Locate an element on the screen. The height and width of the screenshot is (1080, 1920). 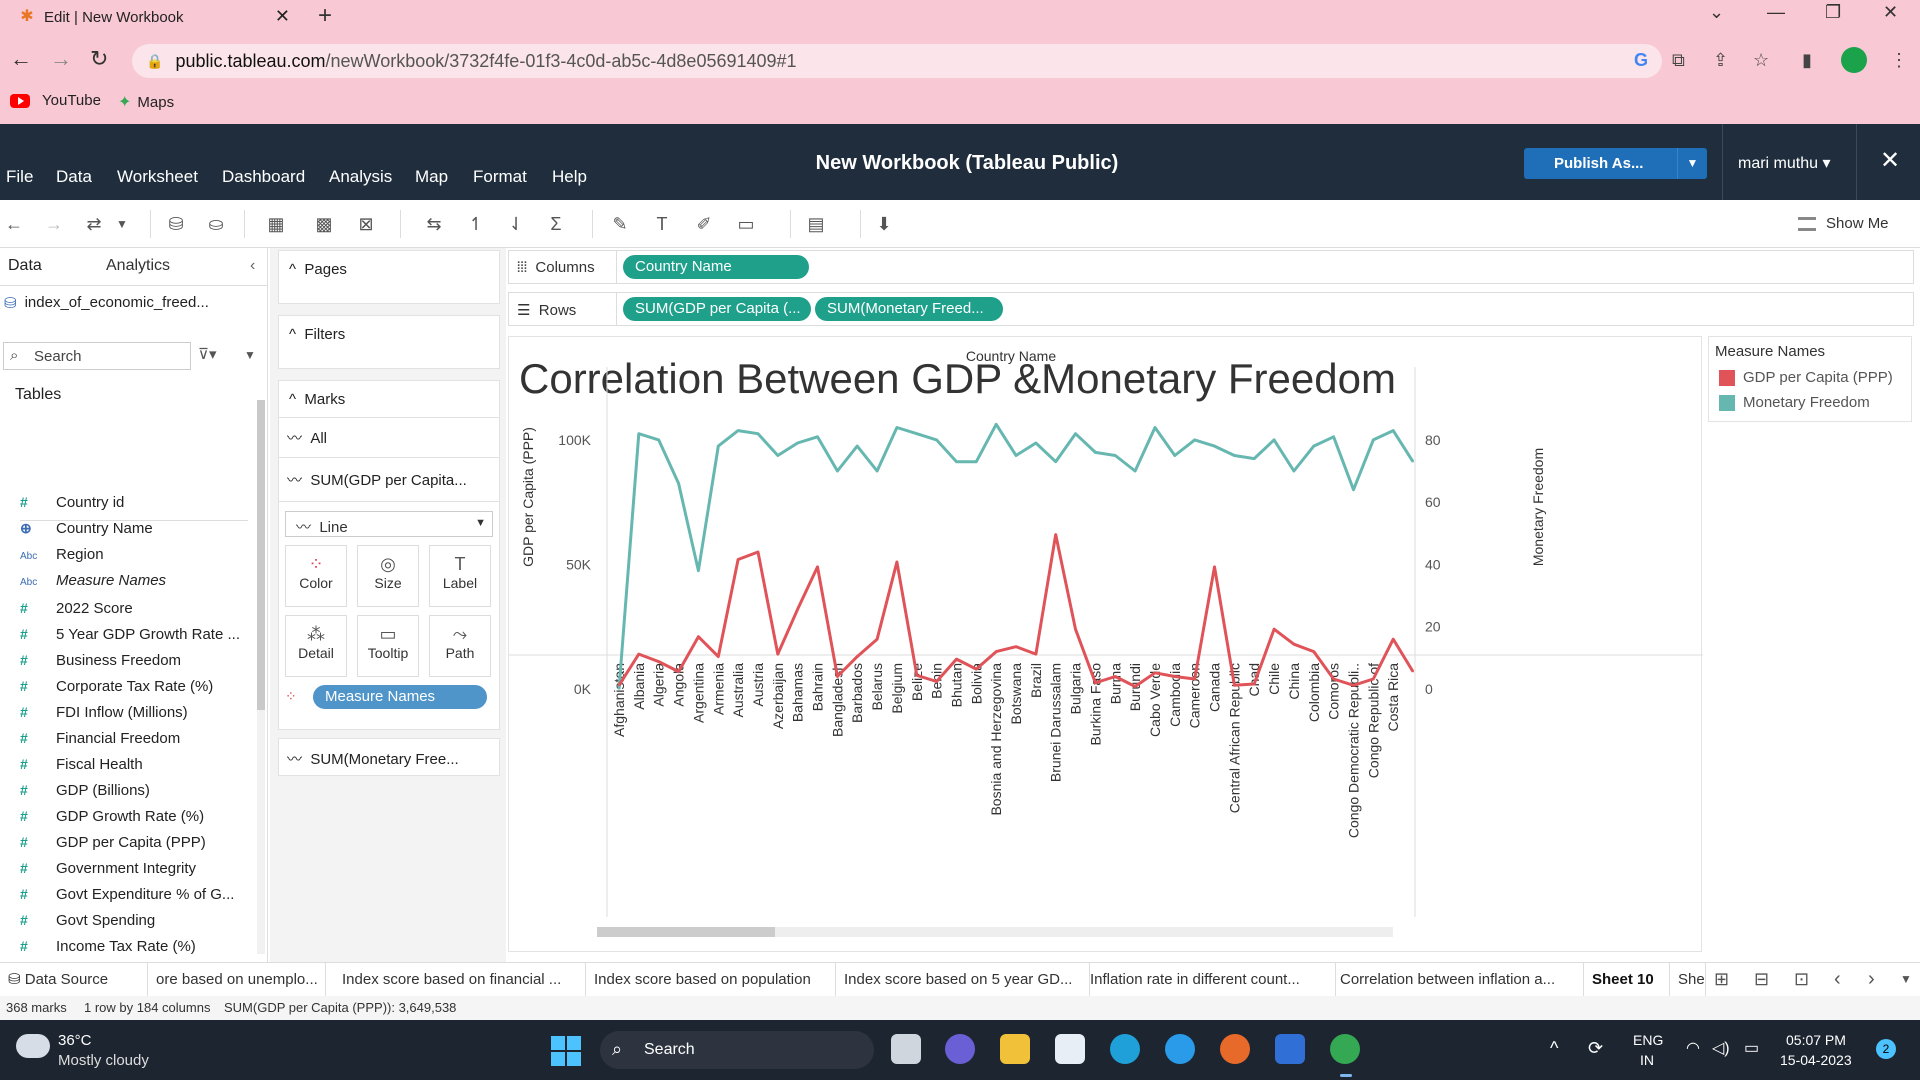
pause-updates-icon: ⛀ is located at coordinates (216, 224).